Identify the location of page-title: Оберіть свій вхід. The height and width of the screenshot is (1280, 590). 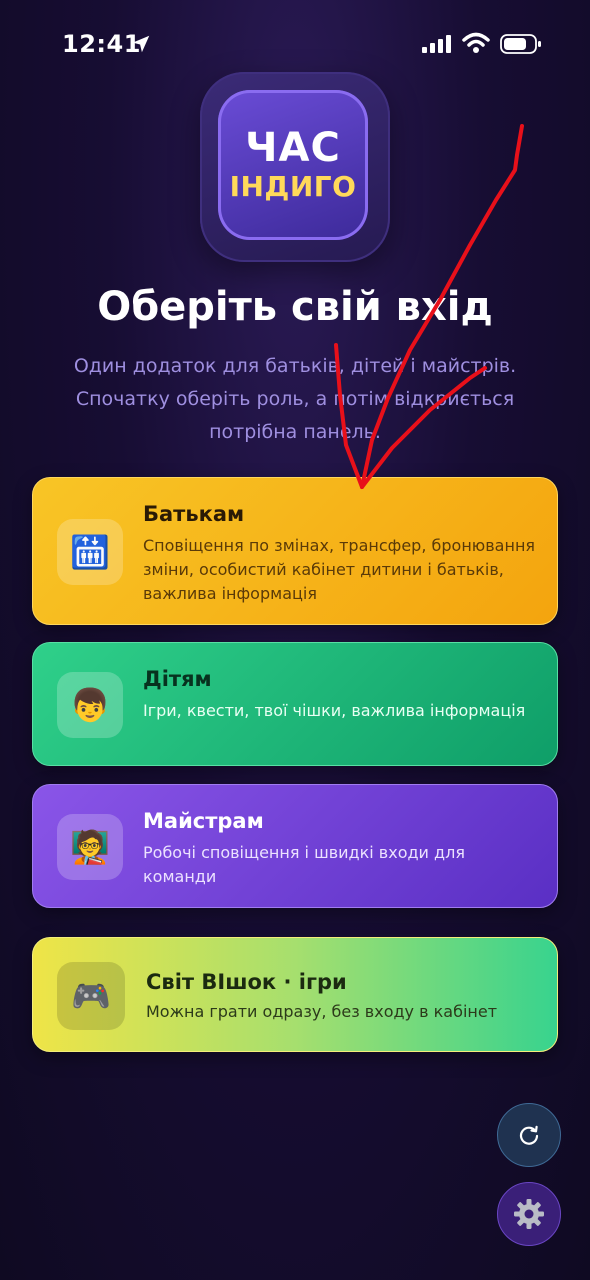
(295, 307).